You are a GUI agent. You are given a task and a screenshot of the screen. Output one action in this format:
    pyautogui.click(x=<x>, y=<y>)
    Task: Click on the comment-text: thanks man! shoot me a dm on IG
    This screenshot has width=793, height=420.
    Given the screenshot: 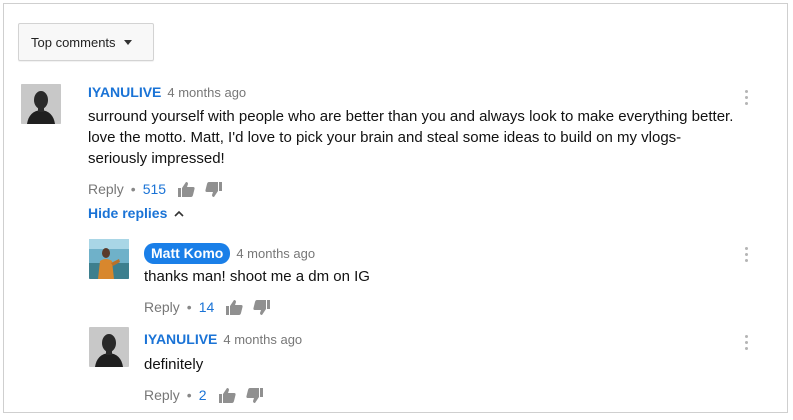 What is the action you would take?
    pyautogui.click(x=257, y=276)
    